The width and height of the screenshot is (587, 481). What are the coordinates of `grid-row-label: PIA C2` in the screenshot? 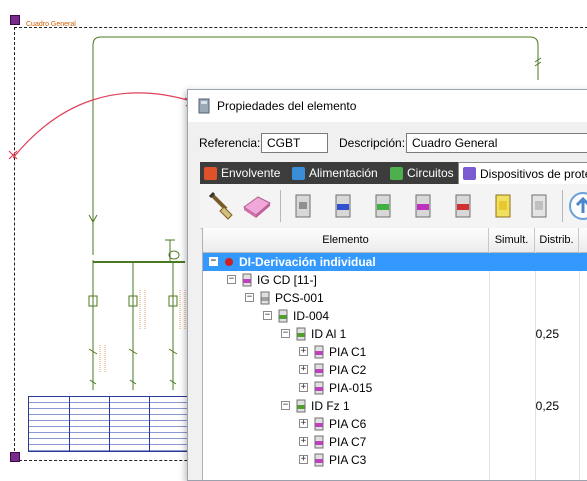 It's located at (348, 370).